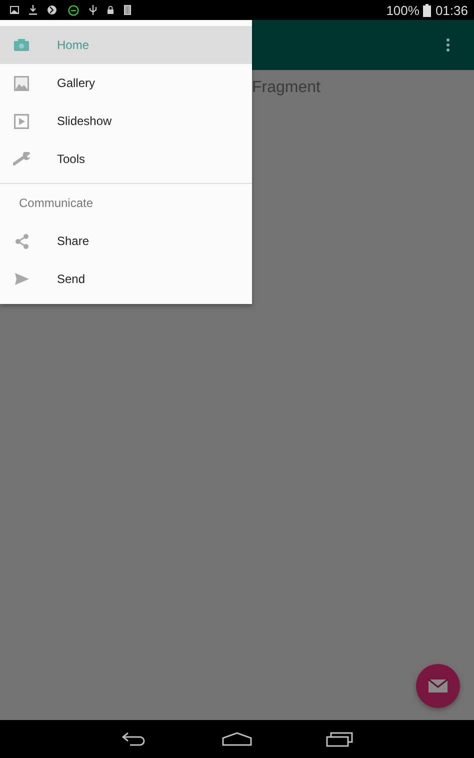 This screenshot has height=758, width=474. Describe the element at coordinates (126, 241) in the screenshot. I see `drawer-item: Share` at that location.